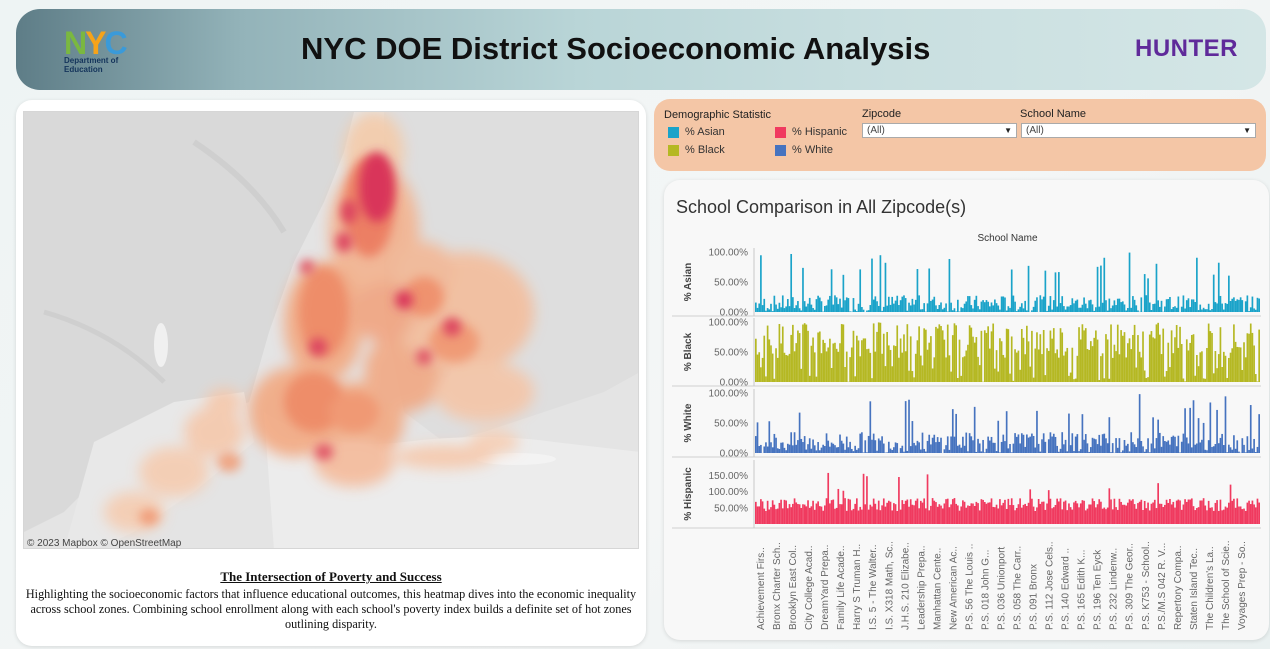 The height and width of the screenshot is (649, 1270). Describe the element at coordinates (761, 588) in the screenshot. I see `category-label: Achievement Firs..` at that location.